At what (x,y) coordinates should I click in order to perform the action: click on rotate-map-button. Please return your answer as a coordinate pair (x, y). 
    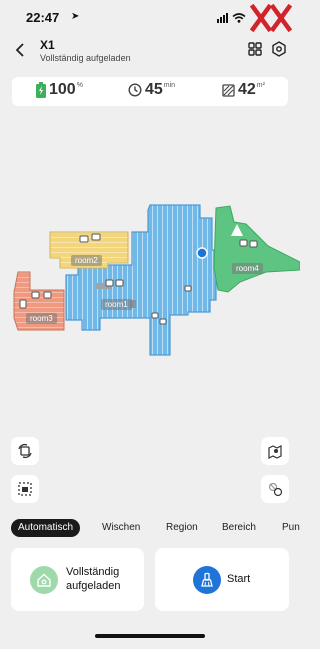
    Looking at the image, I should click on (25, 451).